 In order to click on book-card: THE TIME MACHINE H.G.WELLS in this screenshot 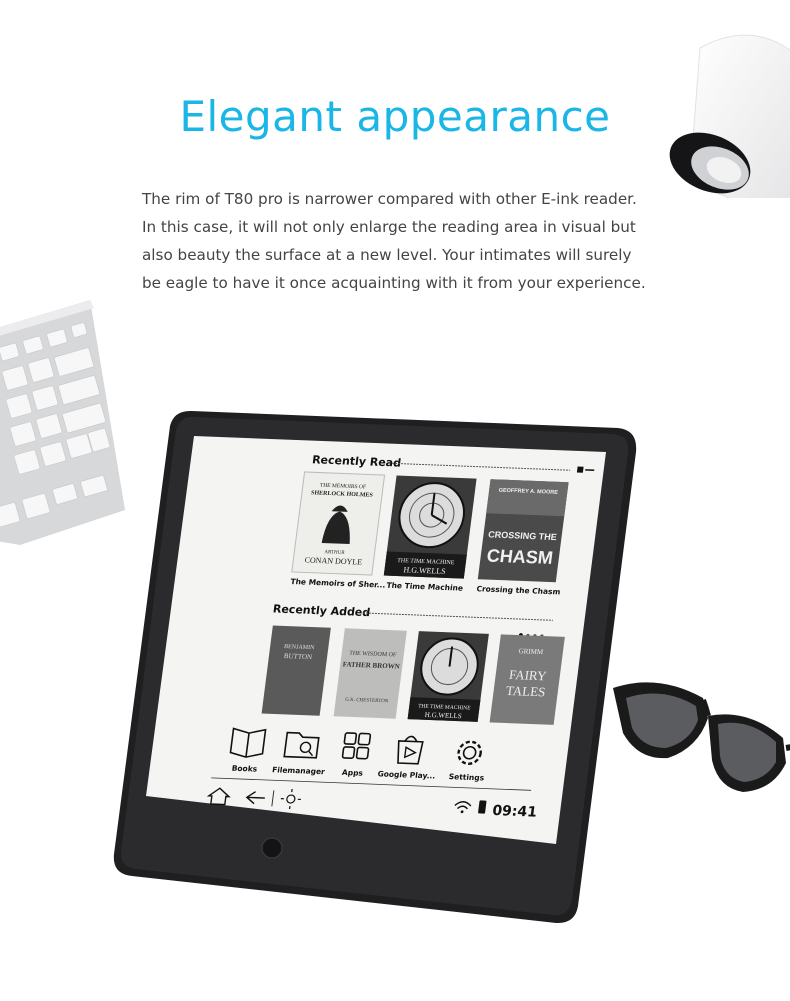, I will do `click(448, 676)`.